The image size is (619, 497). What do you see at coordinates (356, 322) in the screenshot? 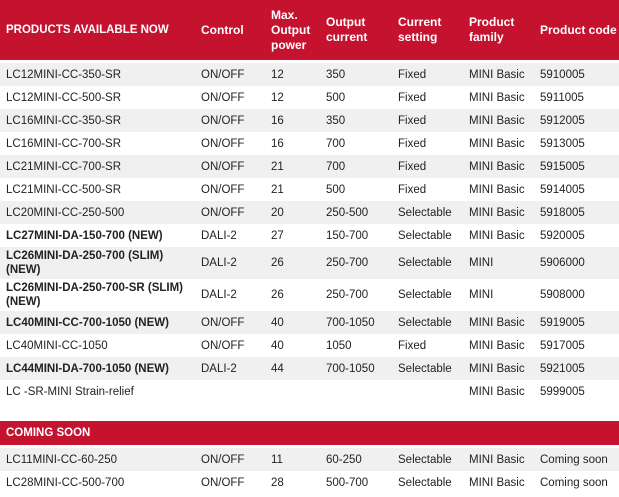
I see `cell-output-current: 700-1050` at bounding box center [356, 322].